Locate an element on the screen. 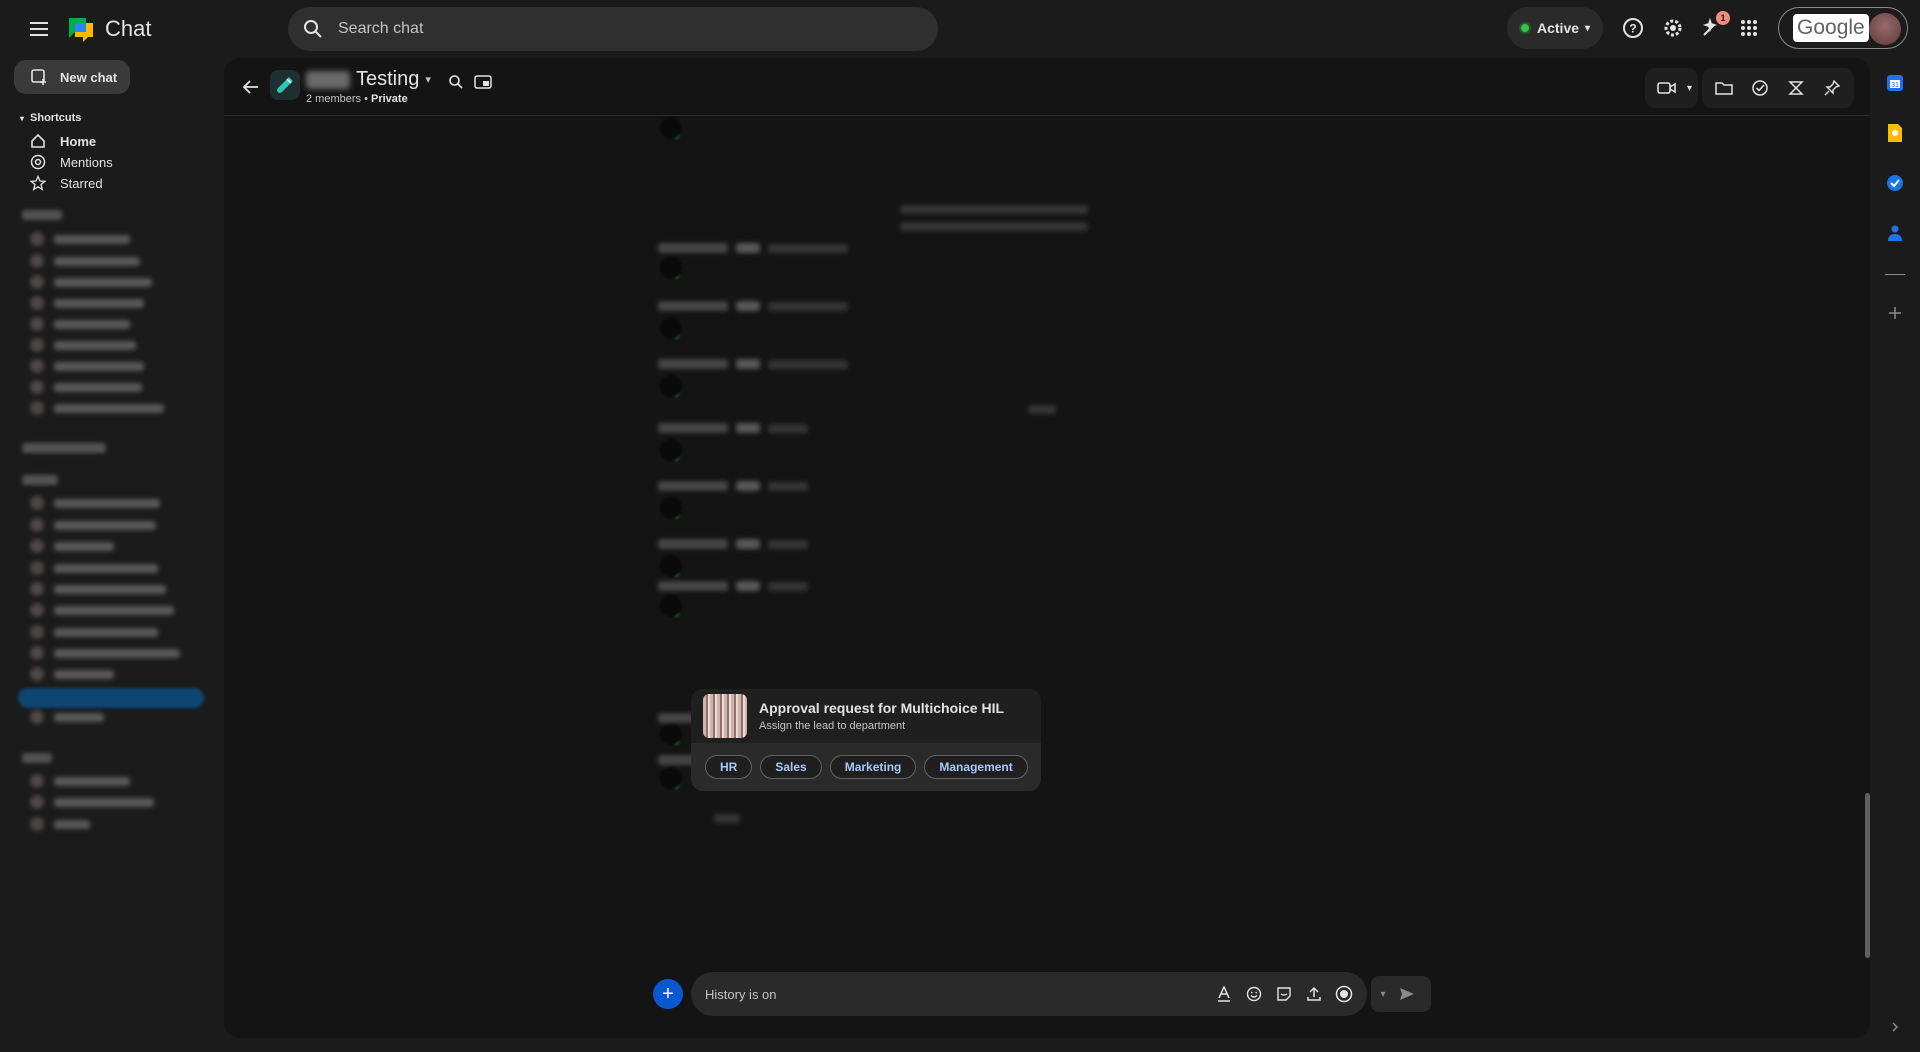 Image resolution: width=1920 pixels, height=1052 pixels. picture-in-picture-icon is located at coordinates (484, 84).